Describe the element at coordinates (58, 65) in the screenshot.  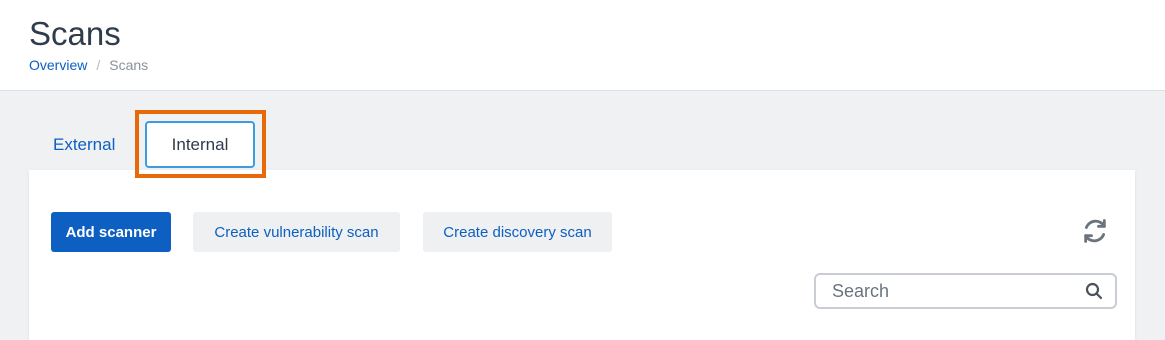
I see `breadcrumb-overview: Overview` at that location.